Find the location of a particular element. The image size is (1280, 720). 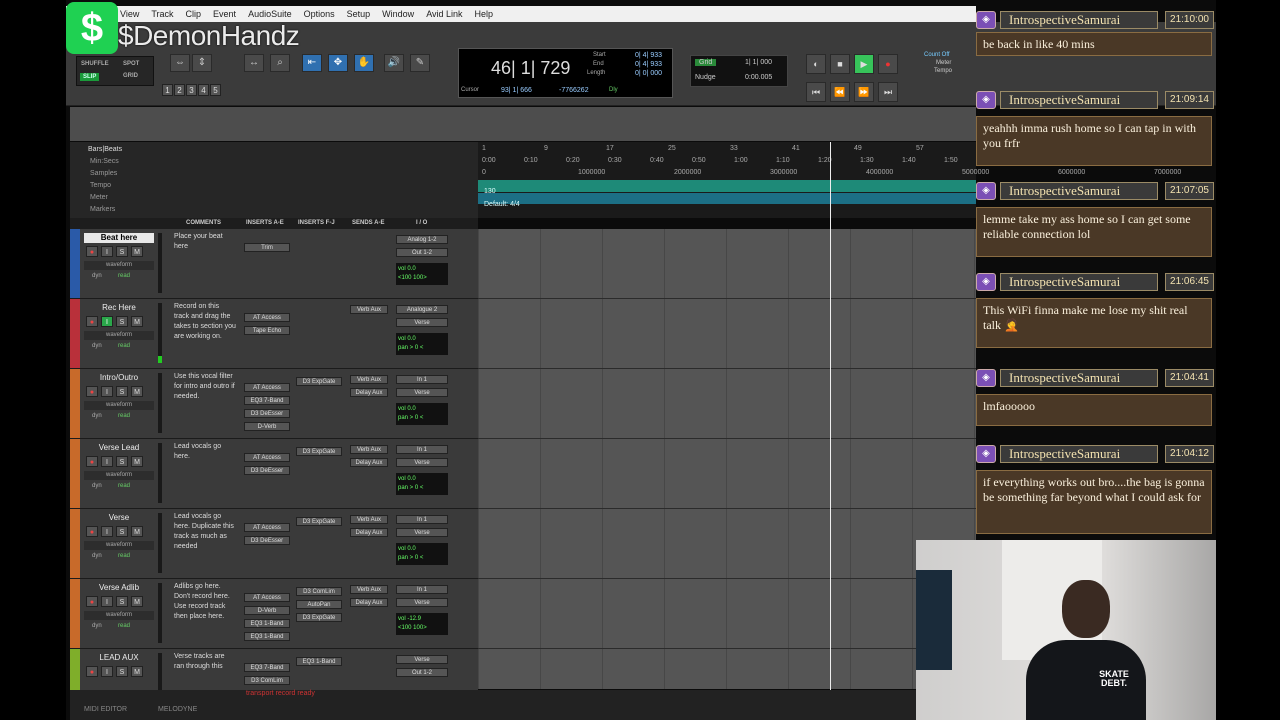

track-name: LEAD AUX is located at coordinates (119, 658).